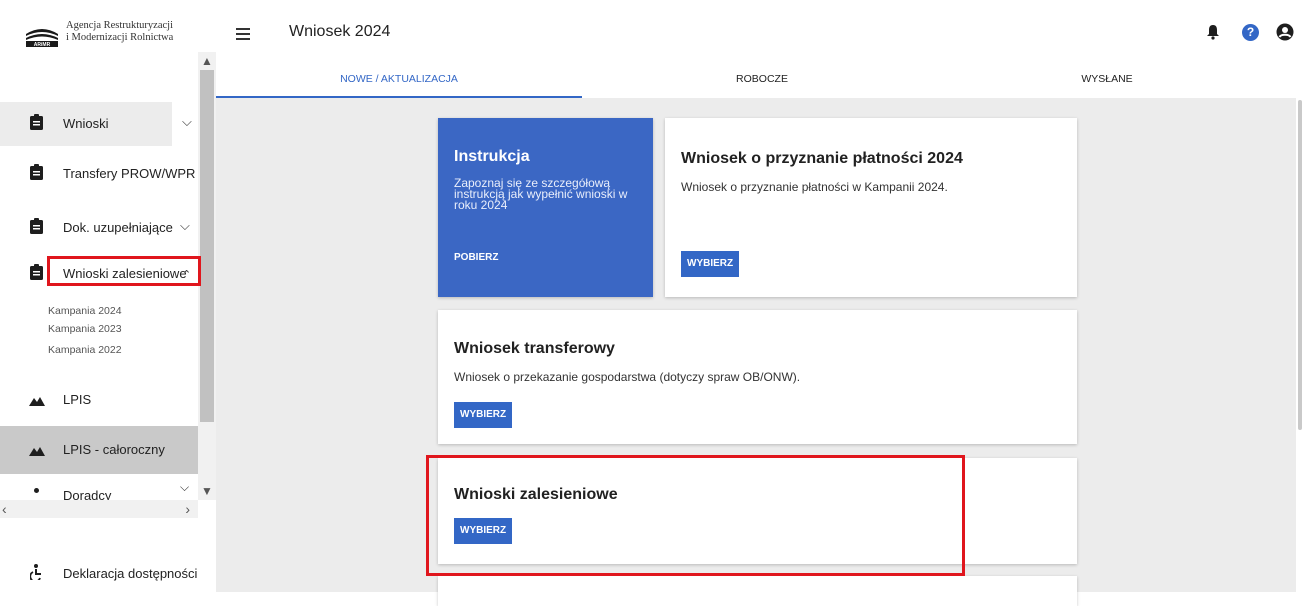 Image resolution: width=1303 pixels, height=606 pixels. I want to click on sidebar-item-label: LPIS, so click(77, 399).